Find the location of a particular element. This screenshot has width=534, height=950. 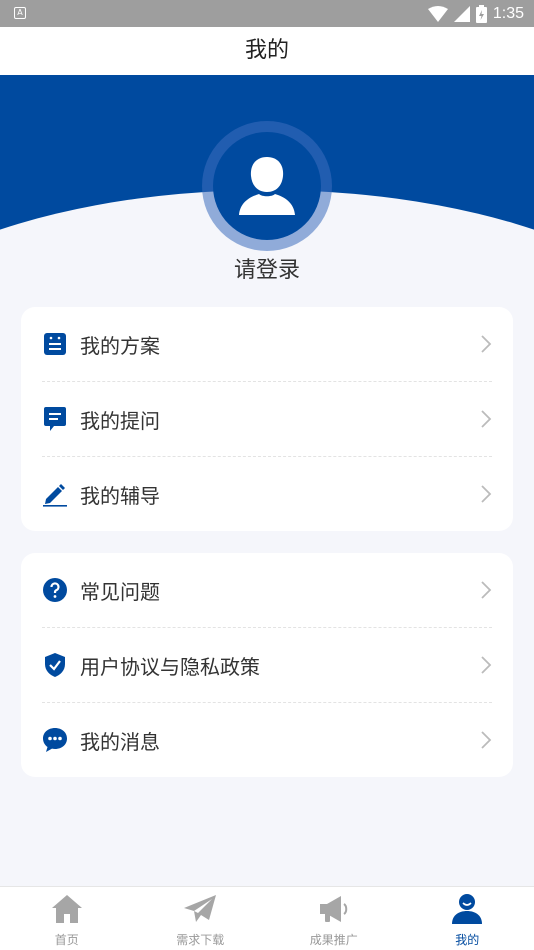

menu-item-label: 我的辅导 is located at coordinates (120, 495).